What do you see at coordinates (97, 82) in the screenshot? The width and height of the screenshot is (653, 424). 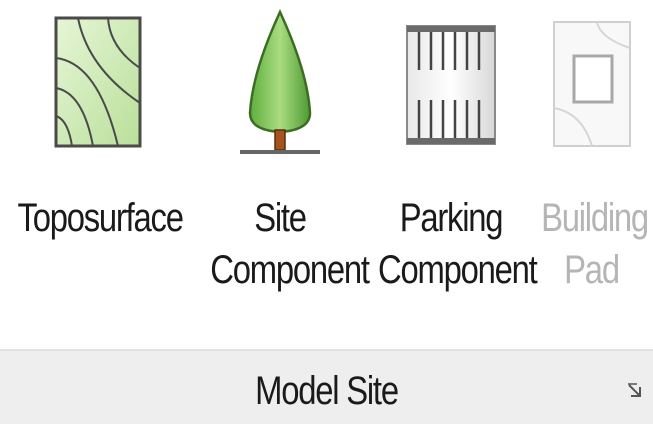 I see `toposurface-icon` at bounding box center [97, 82].